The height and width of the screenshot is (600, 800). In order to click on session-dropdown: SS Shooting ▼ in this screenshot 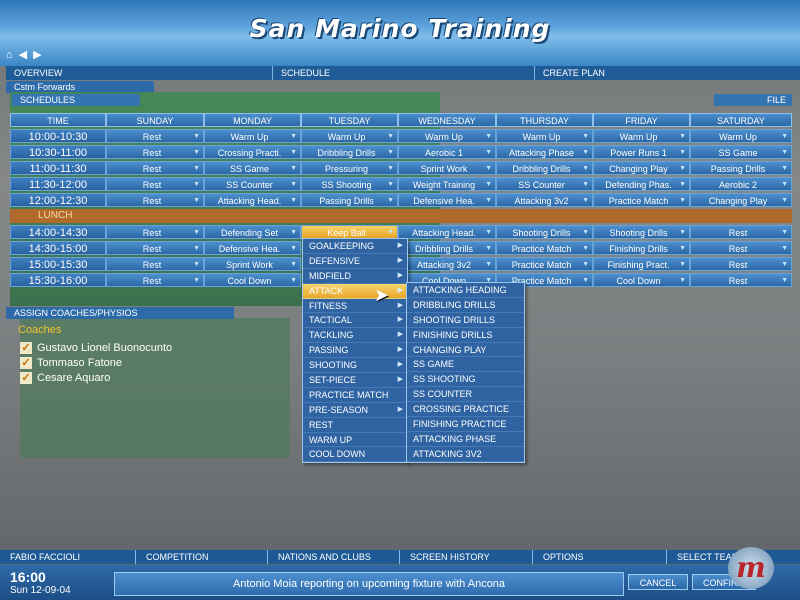, I will do `click(349, 184)`.